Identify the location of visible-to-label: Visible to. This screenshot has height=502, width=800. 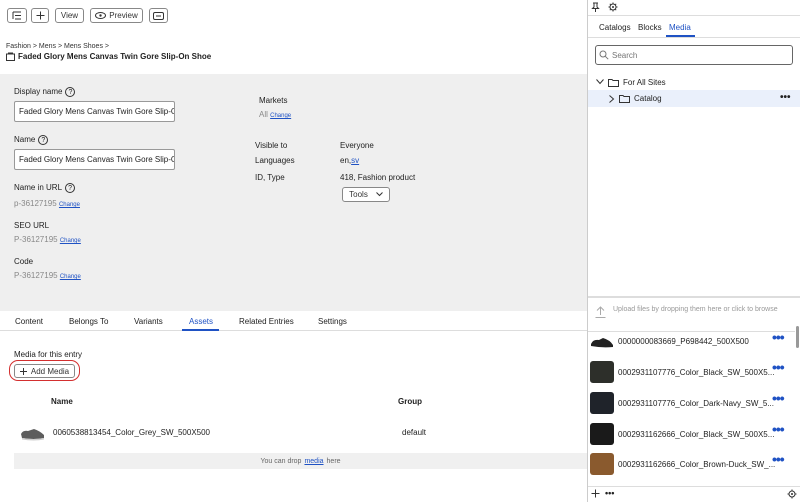
(271, 145).